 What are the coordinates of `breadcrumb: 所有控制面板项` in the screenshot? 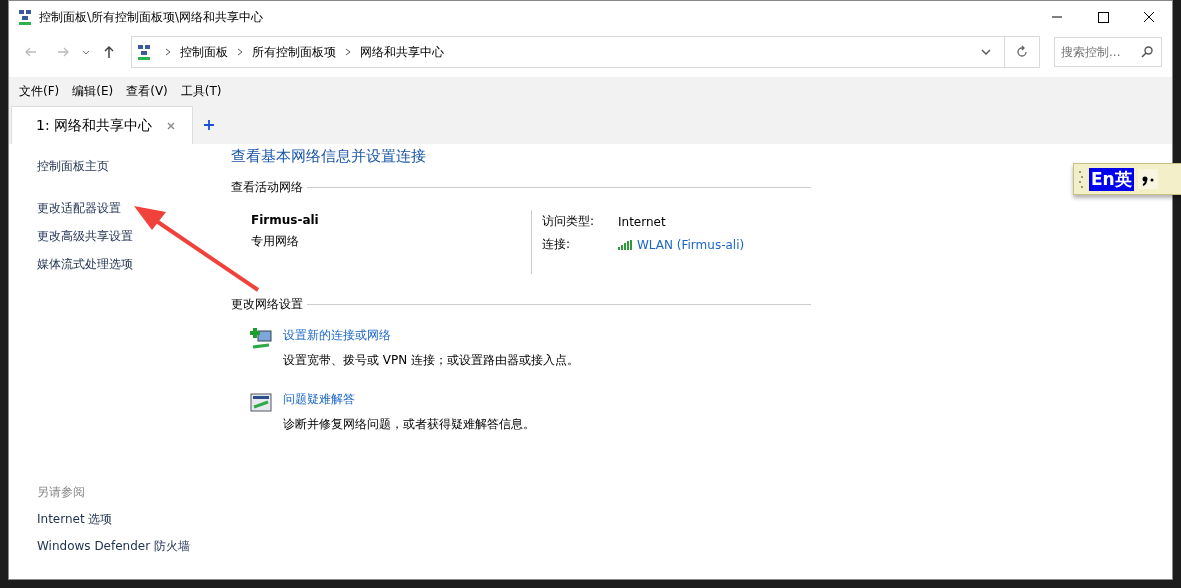 It's located at (294, 52).